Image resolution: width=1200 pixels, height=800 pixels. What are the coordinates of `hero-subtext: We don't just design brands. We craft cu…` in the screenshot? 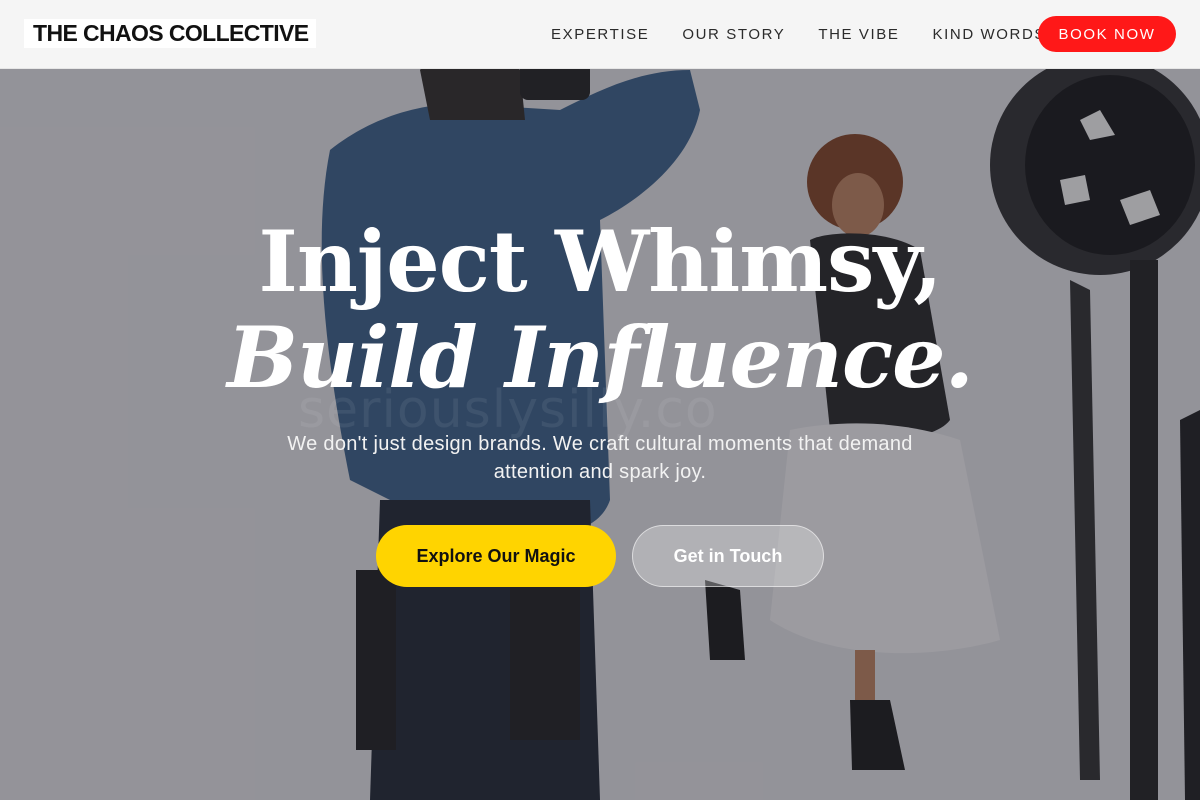 It's located at (600, 458).